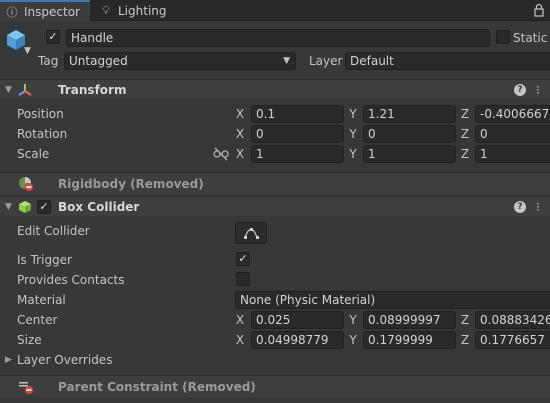 Image resolution: width=550 pixels, height=403 pixels. Describe the element at coordinates (297, 340) in the screenshot. I see `size-x-field: 0.04998779` at that location.